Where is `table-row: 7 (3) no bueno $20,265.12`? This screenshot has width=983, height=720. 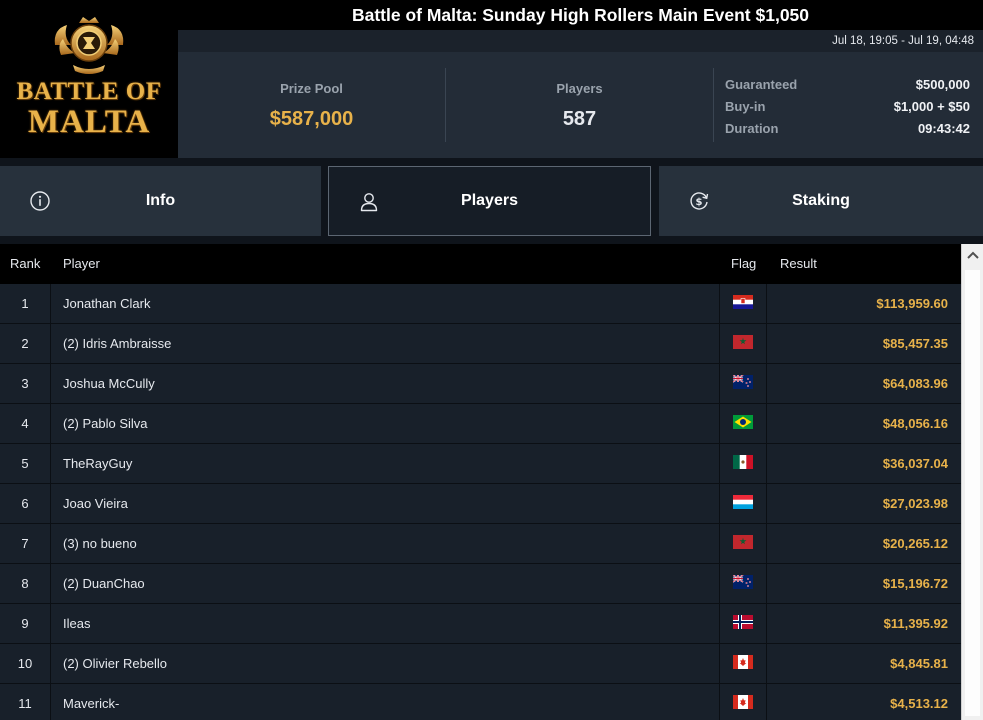 table-row: 7 (3) no bueno $20,265.12 is located at coordinates (480, 544).